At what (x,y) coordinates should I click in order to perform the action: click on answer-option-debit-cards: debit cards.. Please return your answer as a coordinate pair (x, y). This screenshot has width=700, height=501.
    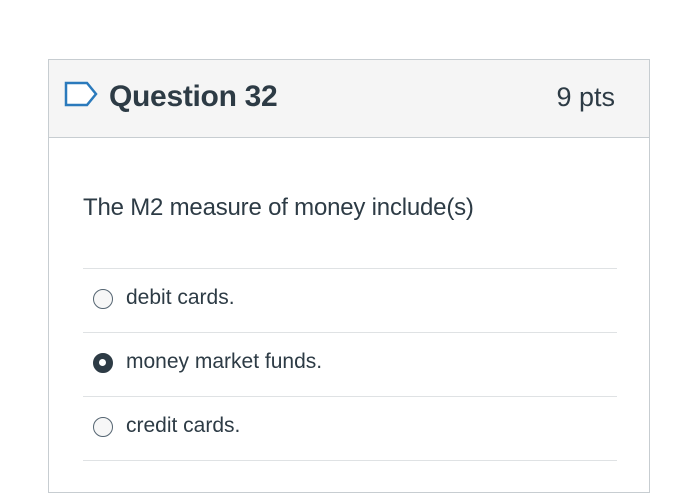
    Looking at the image, I should click on (350, 300).